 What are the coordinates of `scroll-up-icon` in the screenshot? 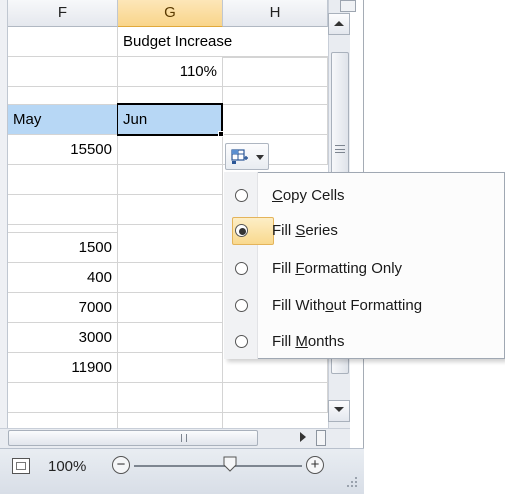 It's located at (339, 23).